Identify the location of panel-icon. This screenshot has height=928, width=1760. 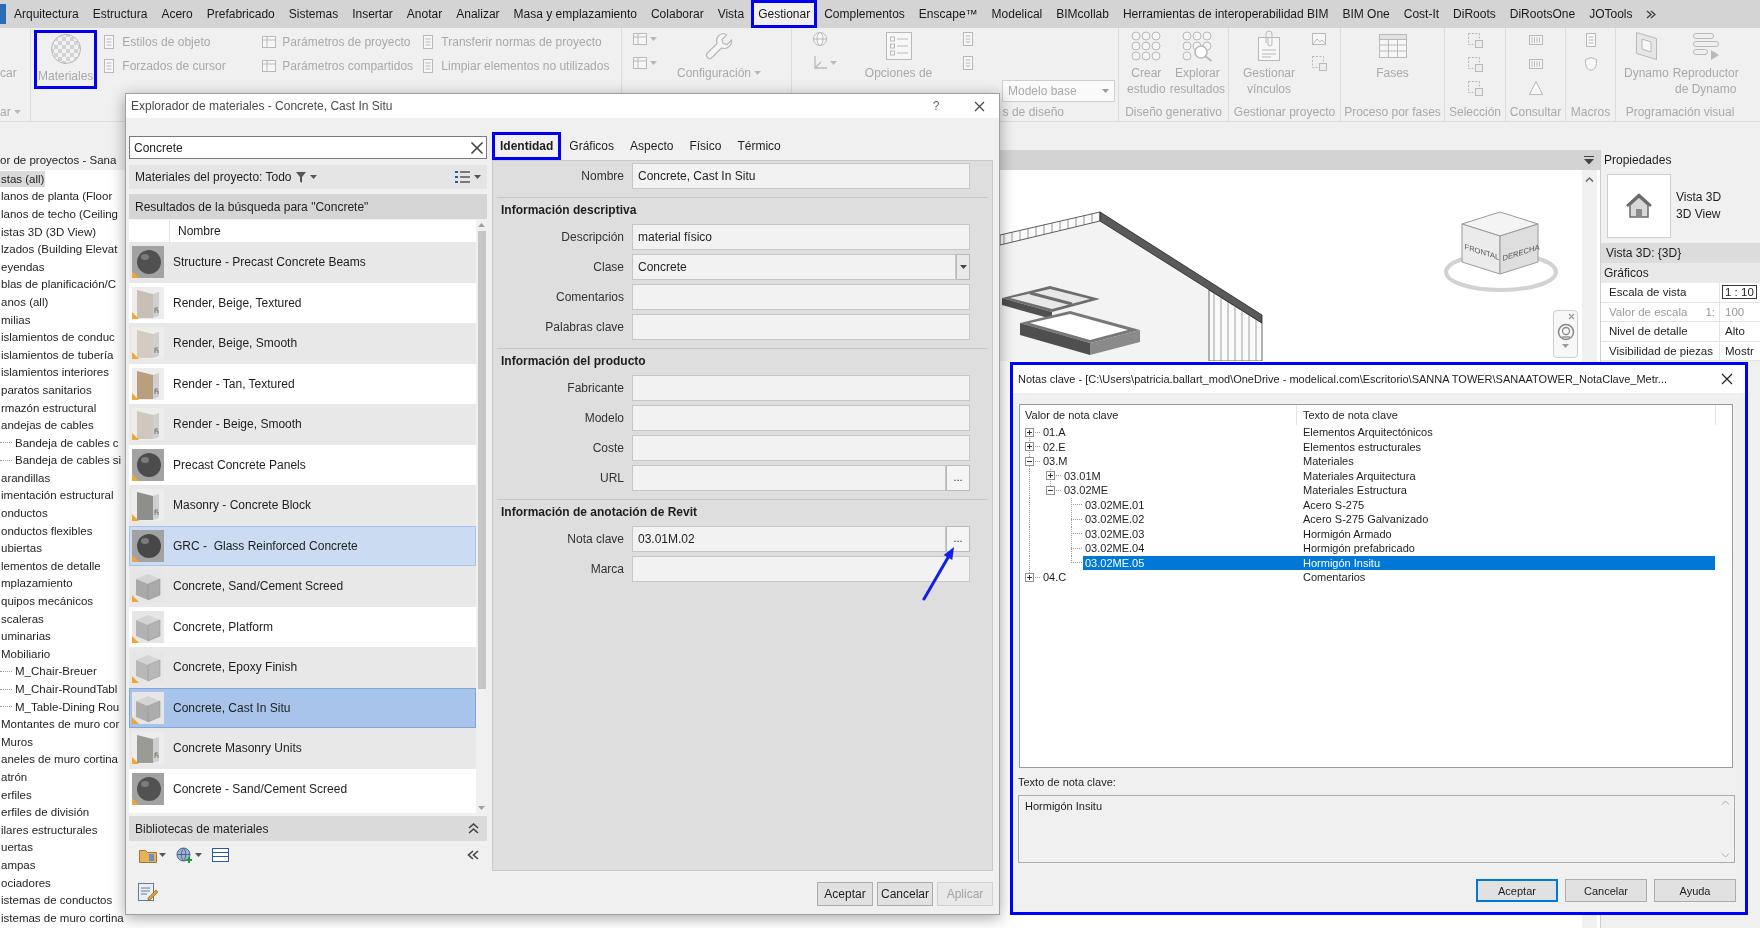
(220, 855).